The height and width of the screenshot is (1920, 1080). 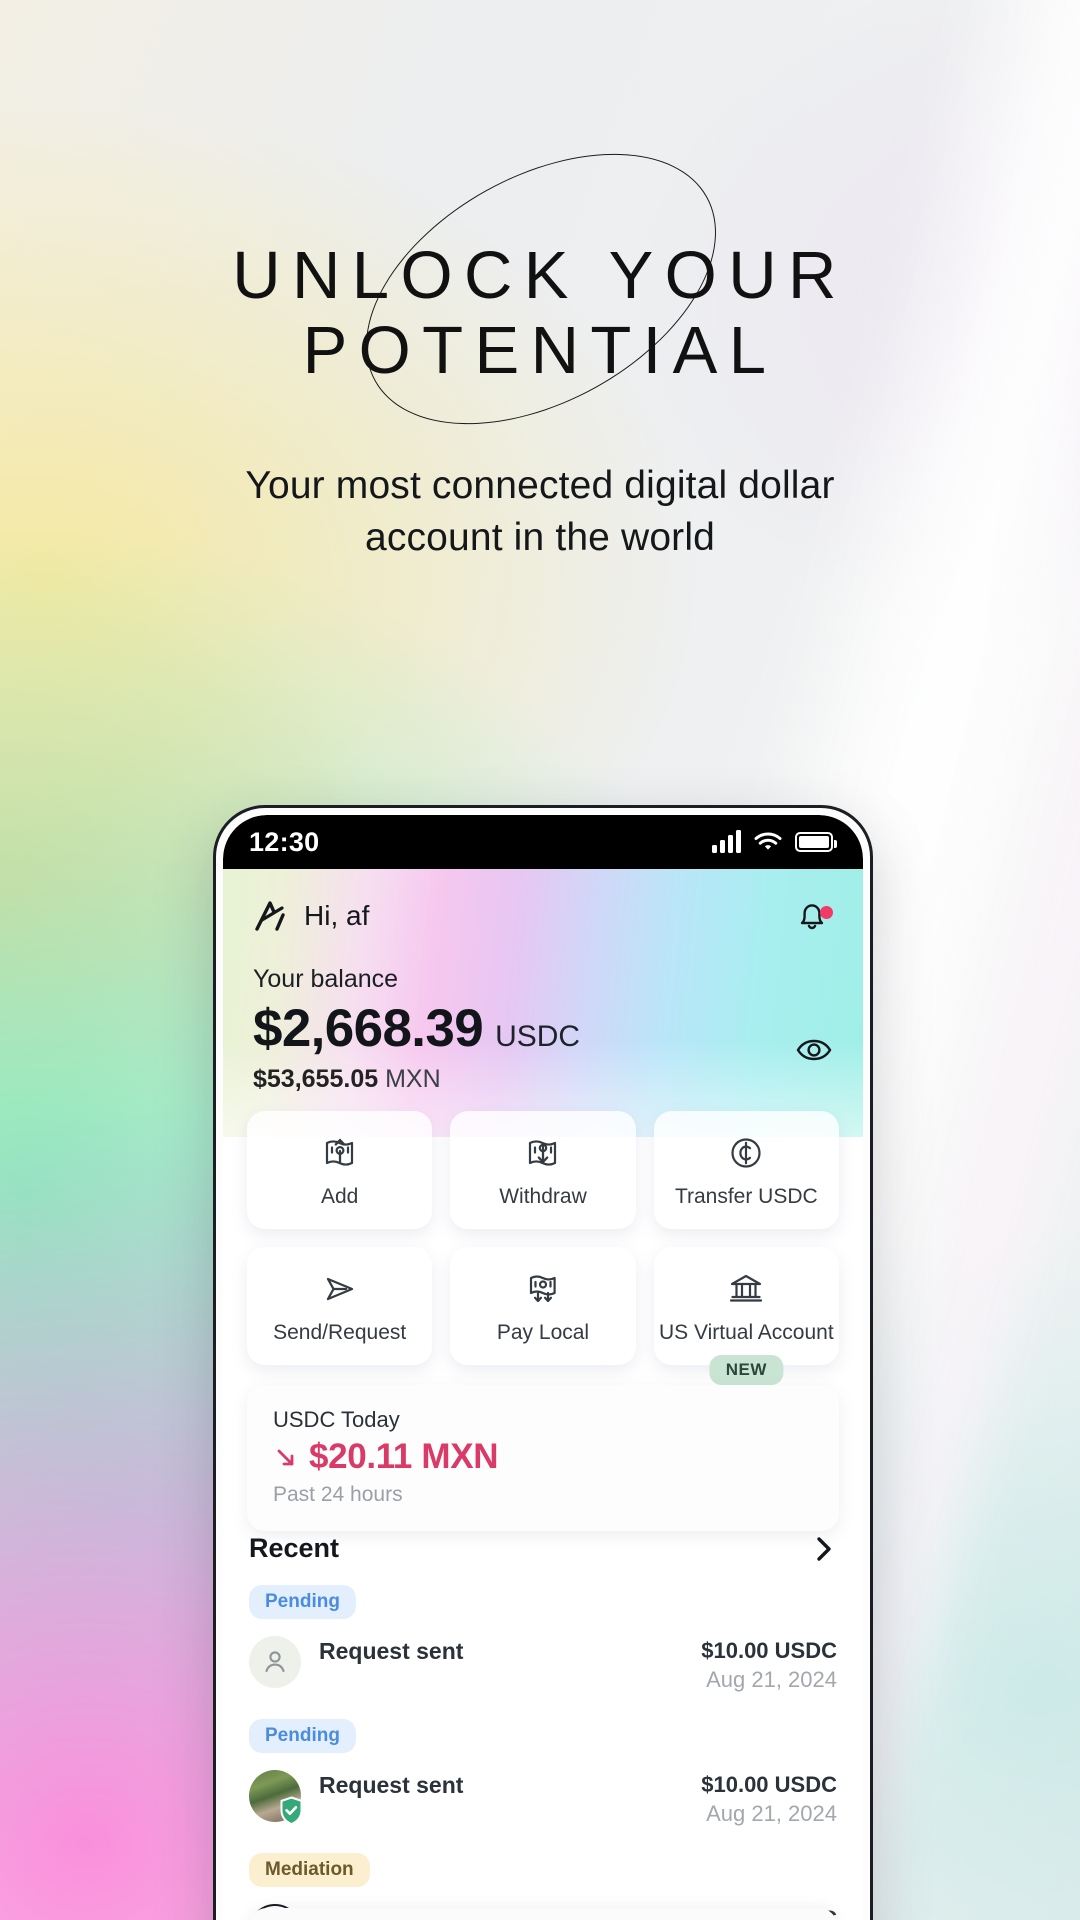 What do you see at coordinates (284, 841) in the screenshot?
I see `status-bar-clock: 12:30` at bounding box center [284, 841].